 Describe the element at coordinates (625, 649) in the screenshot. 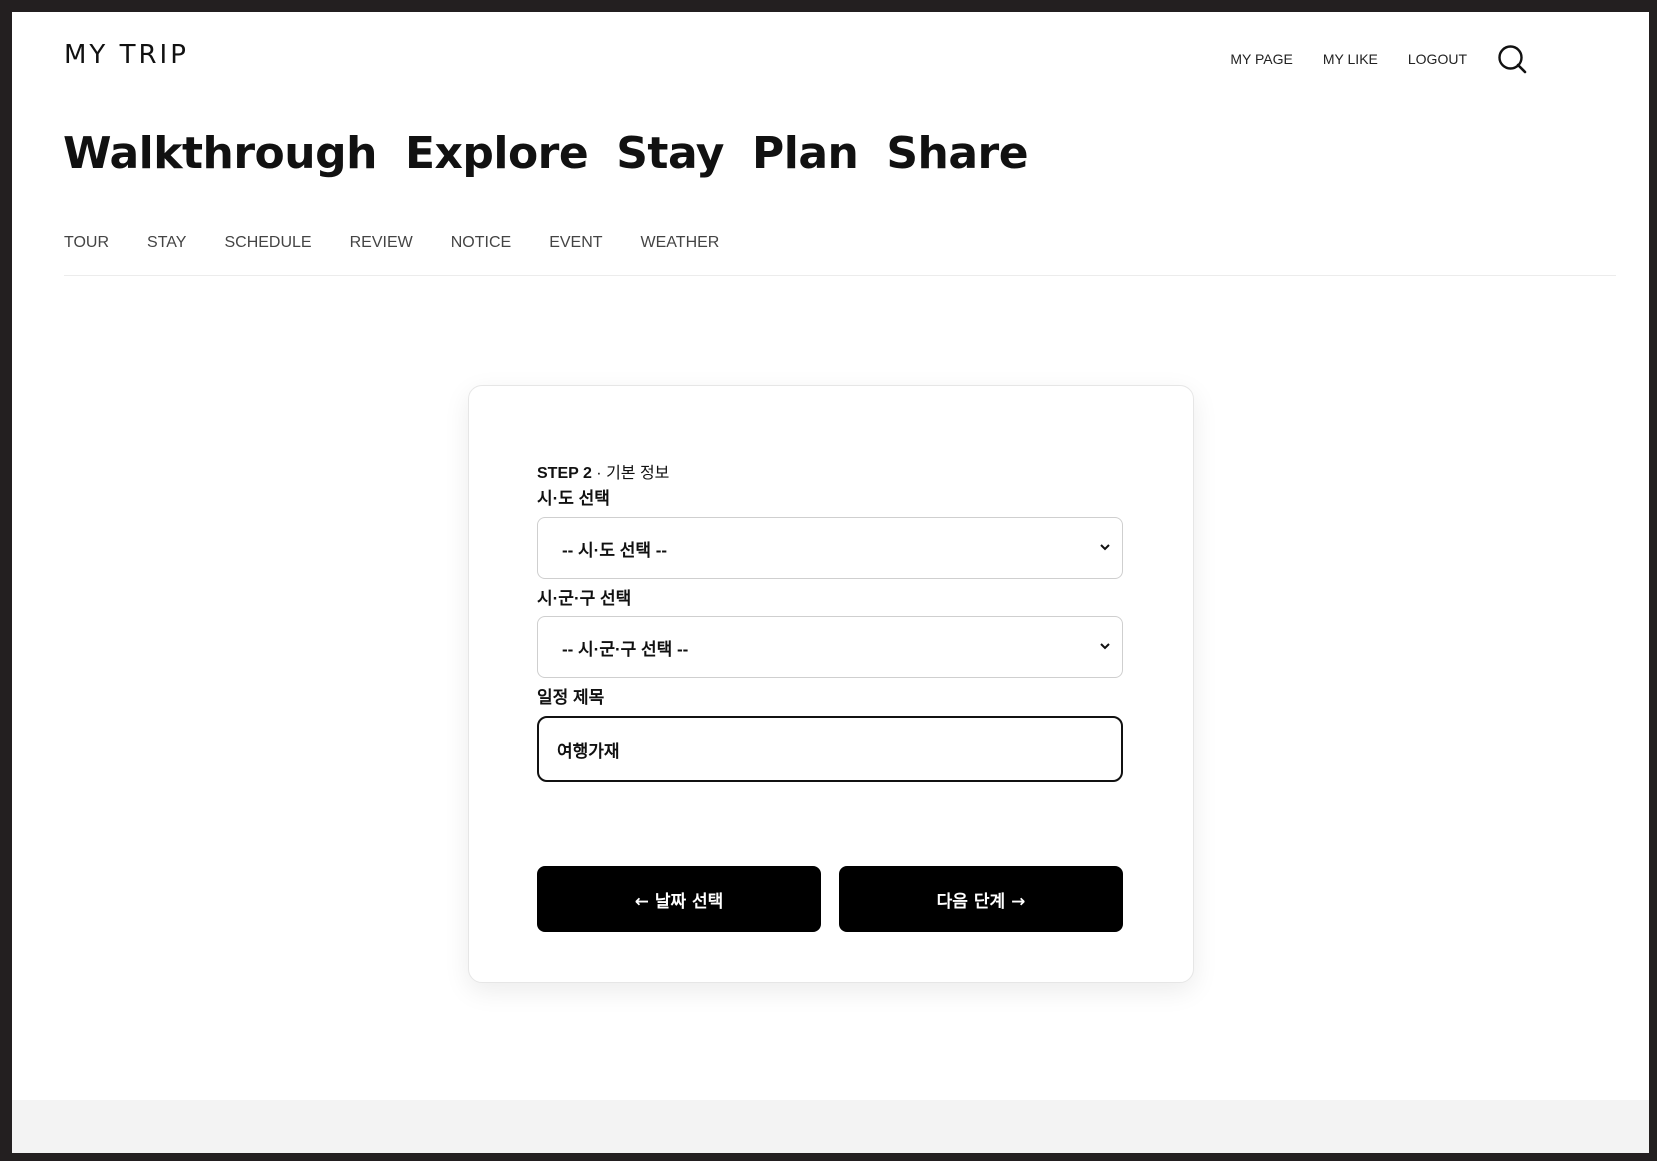

I see `district-select-value: -- 시·군·구 선택 --` at that location.